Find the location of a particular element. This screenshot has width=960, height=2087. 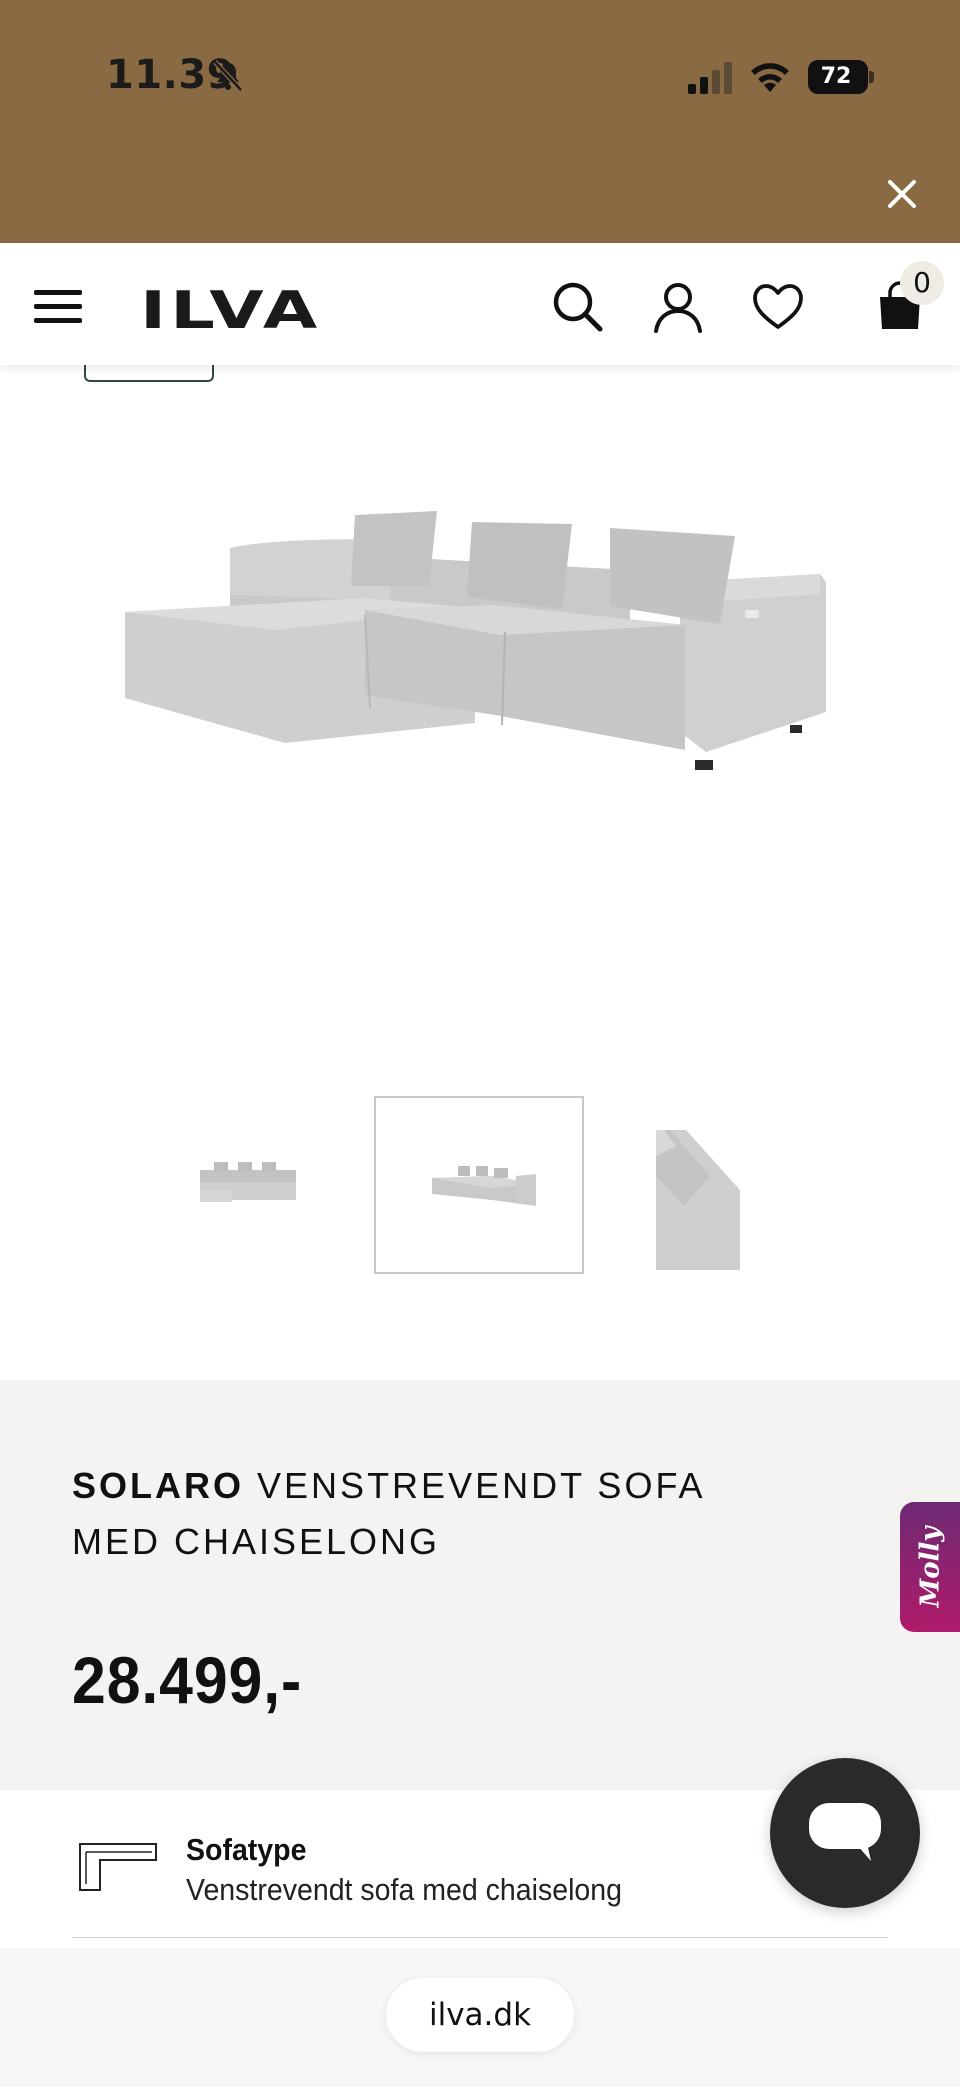

chat-icon is located at coordinates (845, 1832).